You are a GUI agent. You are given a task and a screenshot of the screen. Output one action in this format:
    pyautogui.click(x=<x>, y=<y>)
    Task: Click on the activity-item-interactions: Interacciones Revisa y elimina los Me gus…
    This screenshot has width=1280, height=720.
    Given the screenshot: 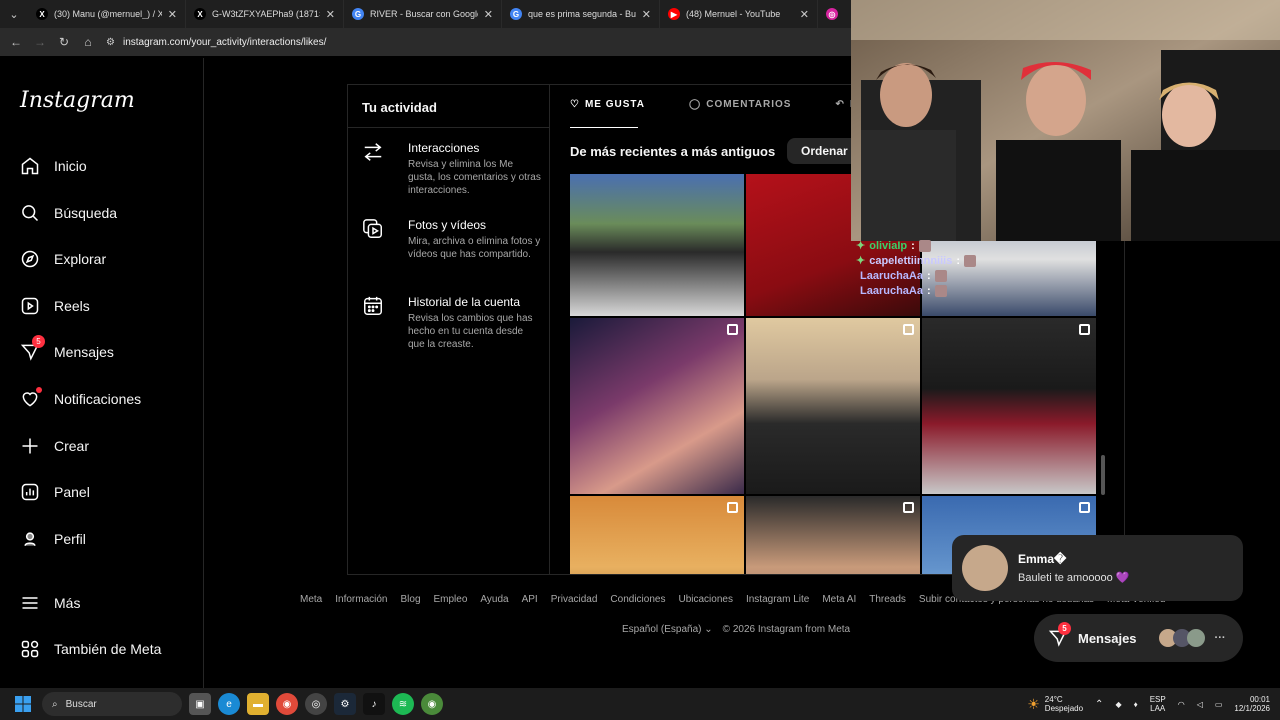 What is the action you would take?
    pyautogui.click(x=452, y=169)
    